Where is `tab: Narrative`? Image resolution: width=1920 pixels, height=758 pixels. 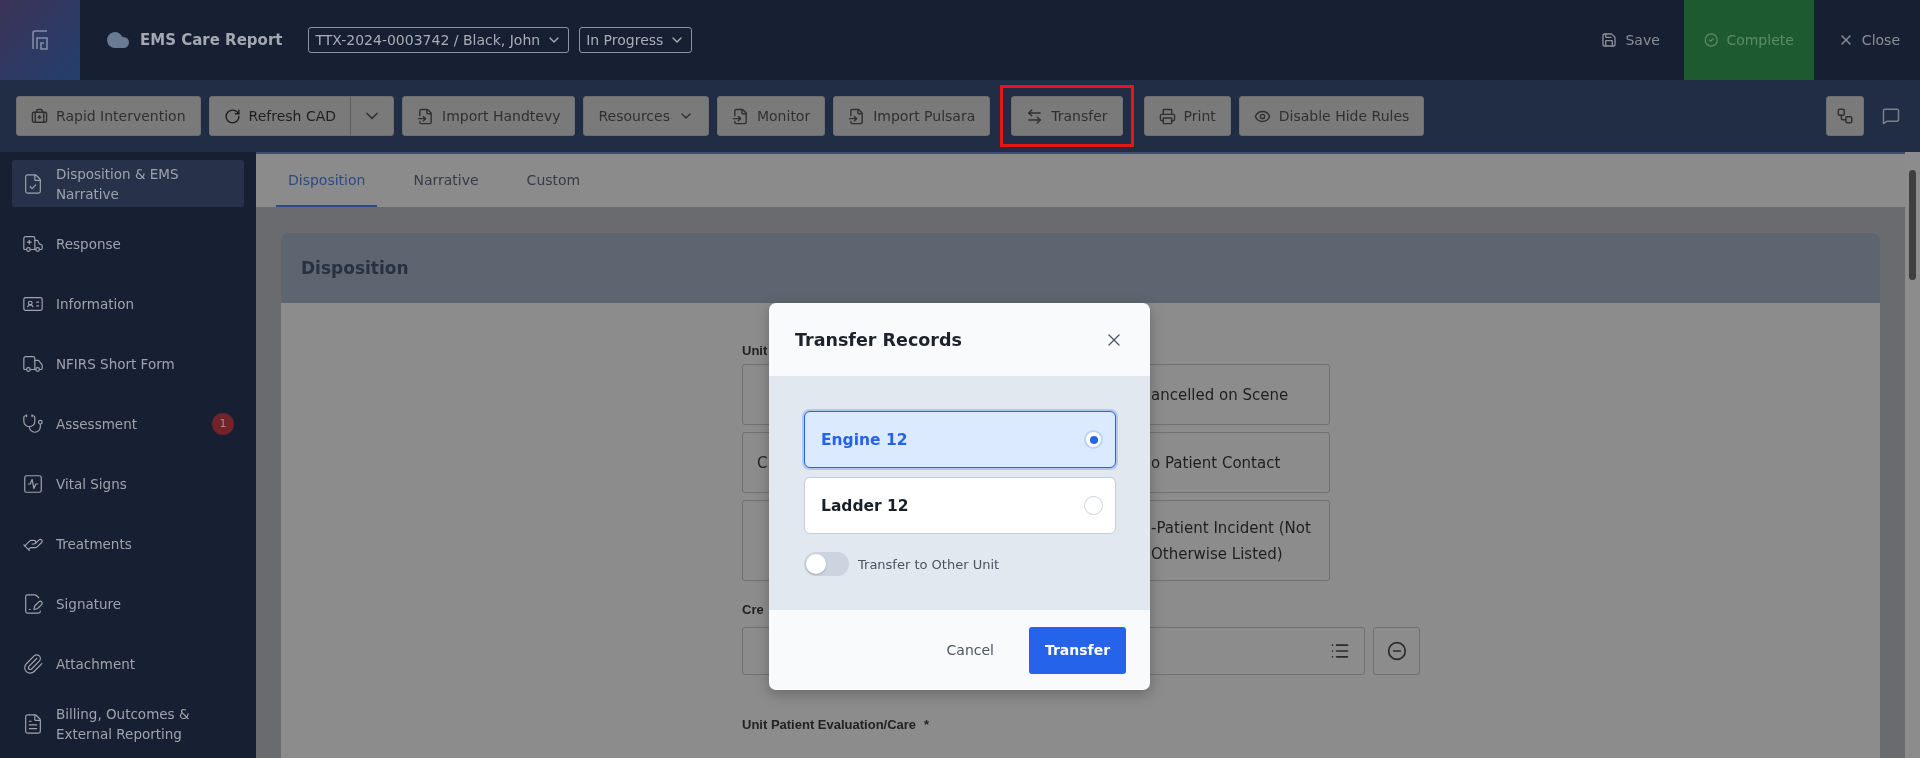
tab: Narrative is located at coordinates (446, 180).